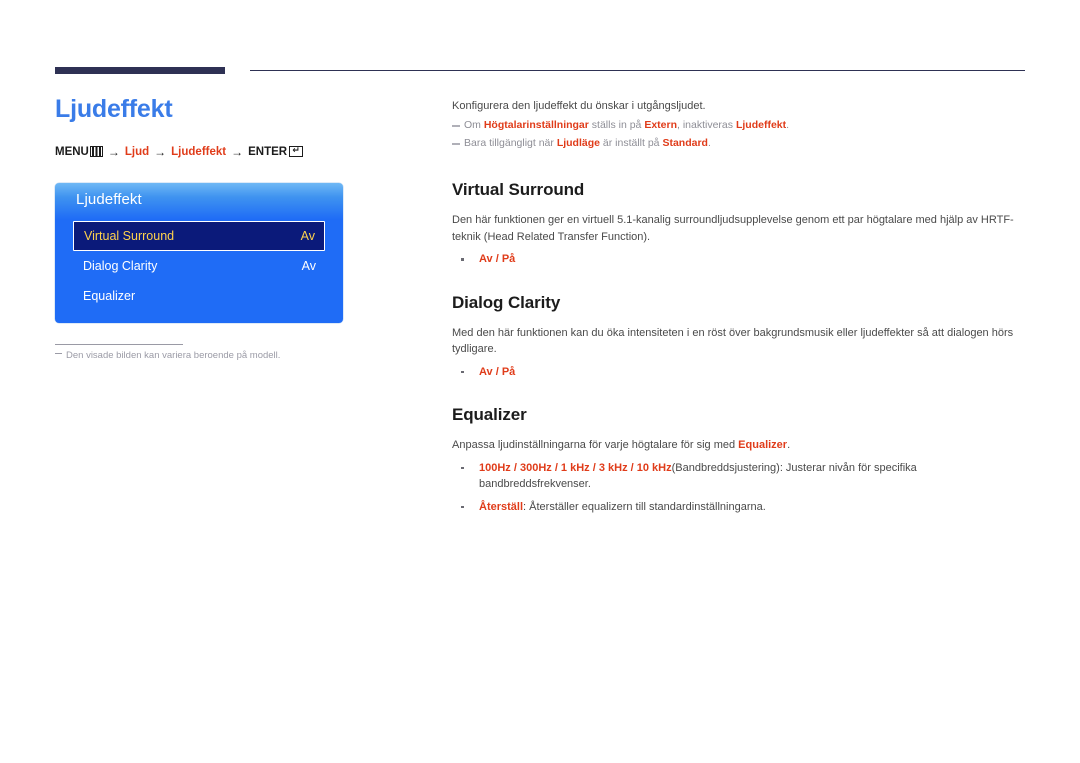  Describe the element at coordinates (510, 143) in the screenshot. I see `note-part-1: Bara tillgängligt när` at that location.